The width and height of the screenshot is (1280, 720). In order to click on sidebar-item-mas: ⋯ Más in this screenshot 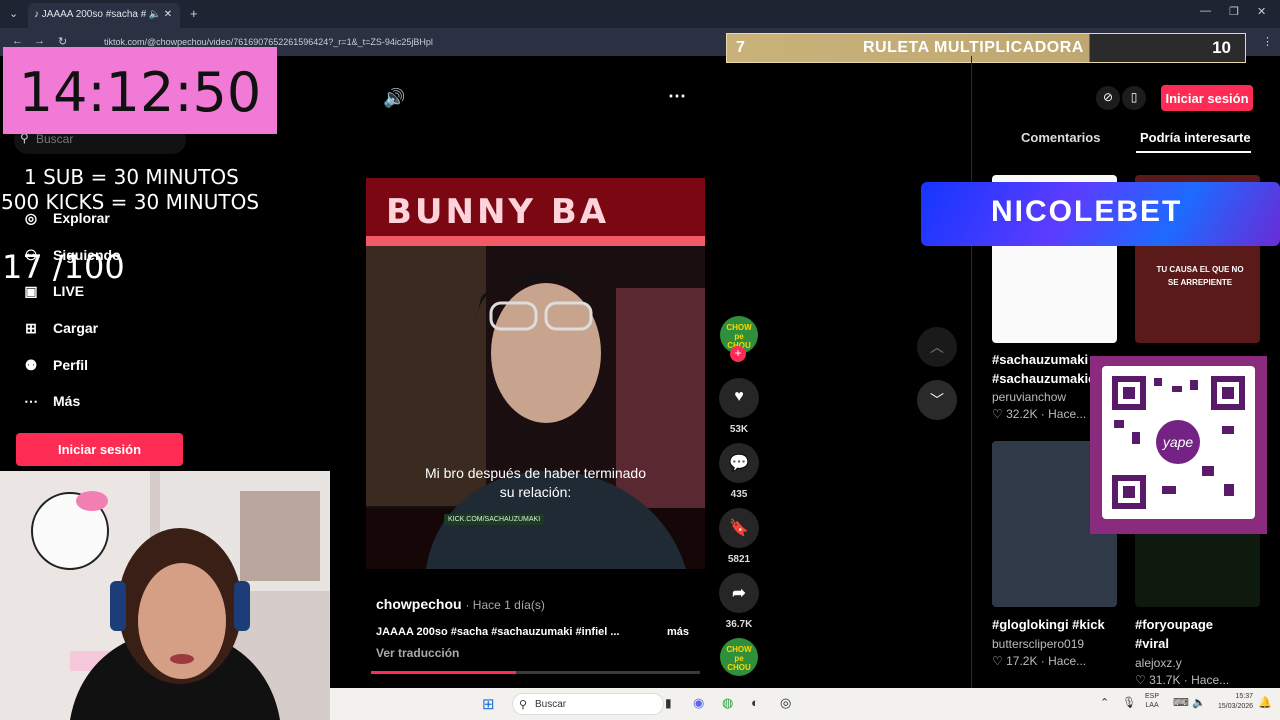, I will do `click(122, 405)`.